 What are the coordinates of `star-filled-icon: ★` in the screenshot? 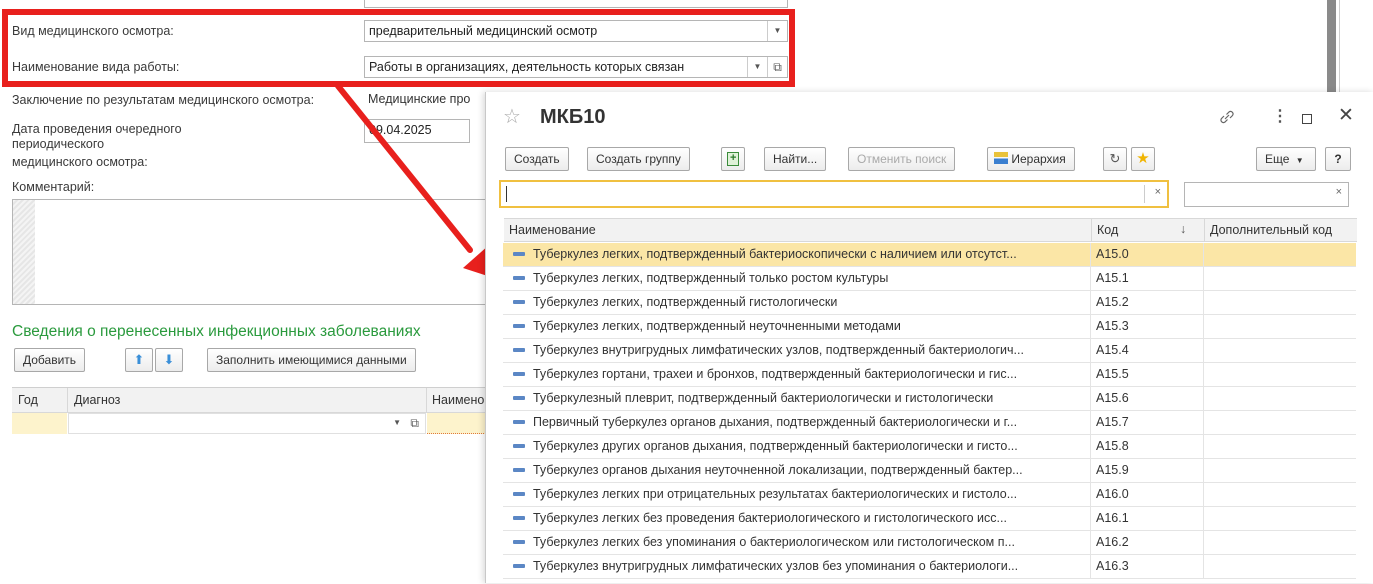 It's located at (1143, 158).